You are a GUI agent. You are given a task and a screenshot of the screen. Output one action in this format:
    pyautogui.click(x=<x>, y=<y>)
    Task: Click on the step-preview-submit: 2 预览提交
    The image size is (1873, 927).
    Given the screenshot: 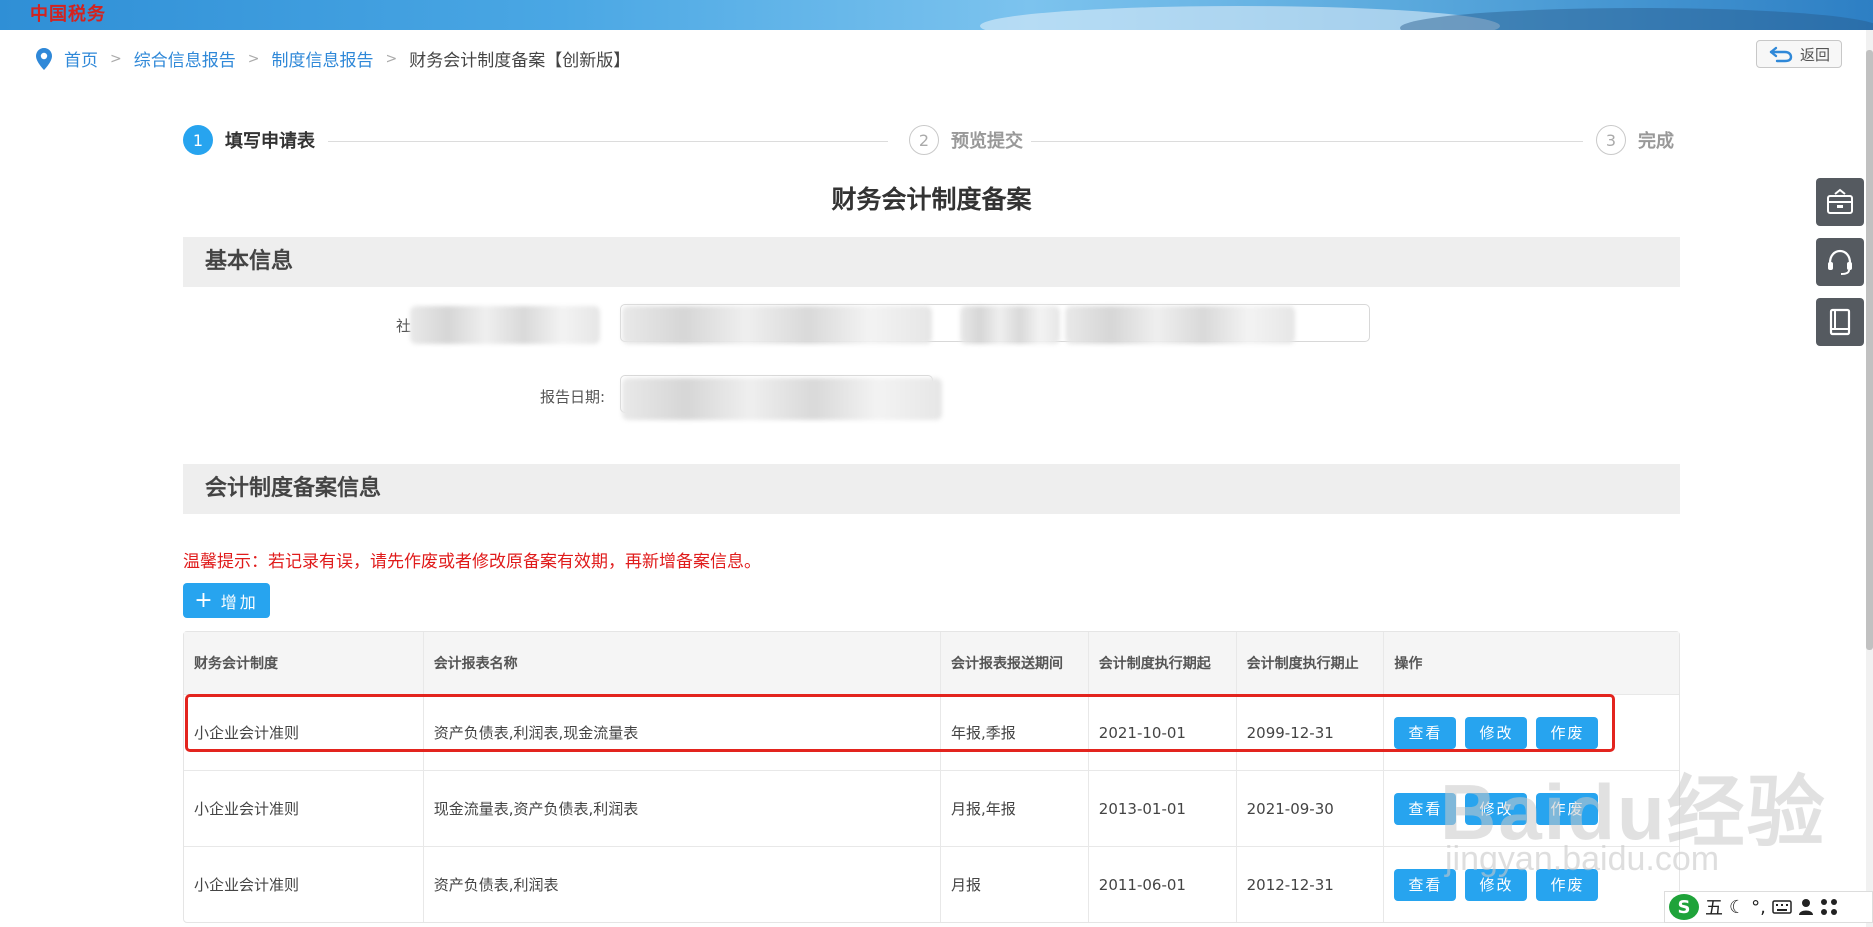 What is the action you would take?
    pyautogui.click(x=966, y=140)
    